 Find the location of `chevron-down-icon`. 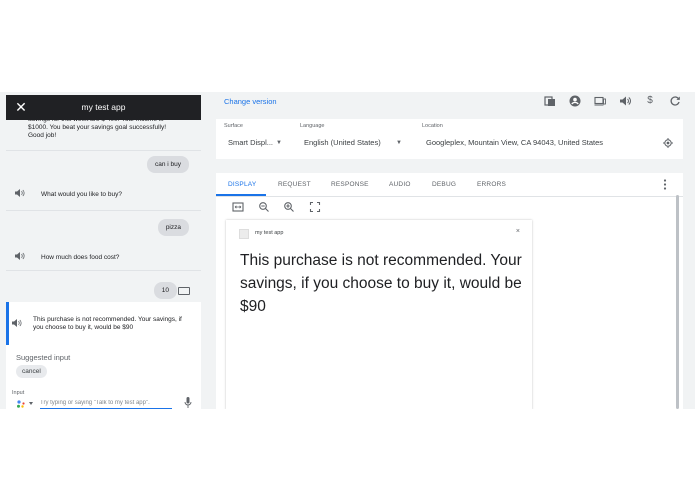

chevron-down-icon is located at coordinates (31, 403).